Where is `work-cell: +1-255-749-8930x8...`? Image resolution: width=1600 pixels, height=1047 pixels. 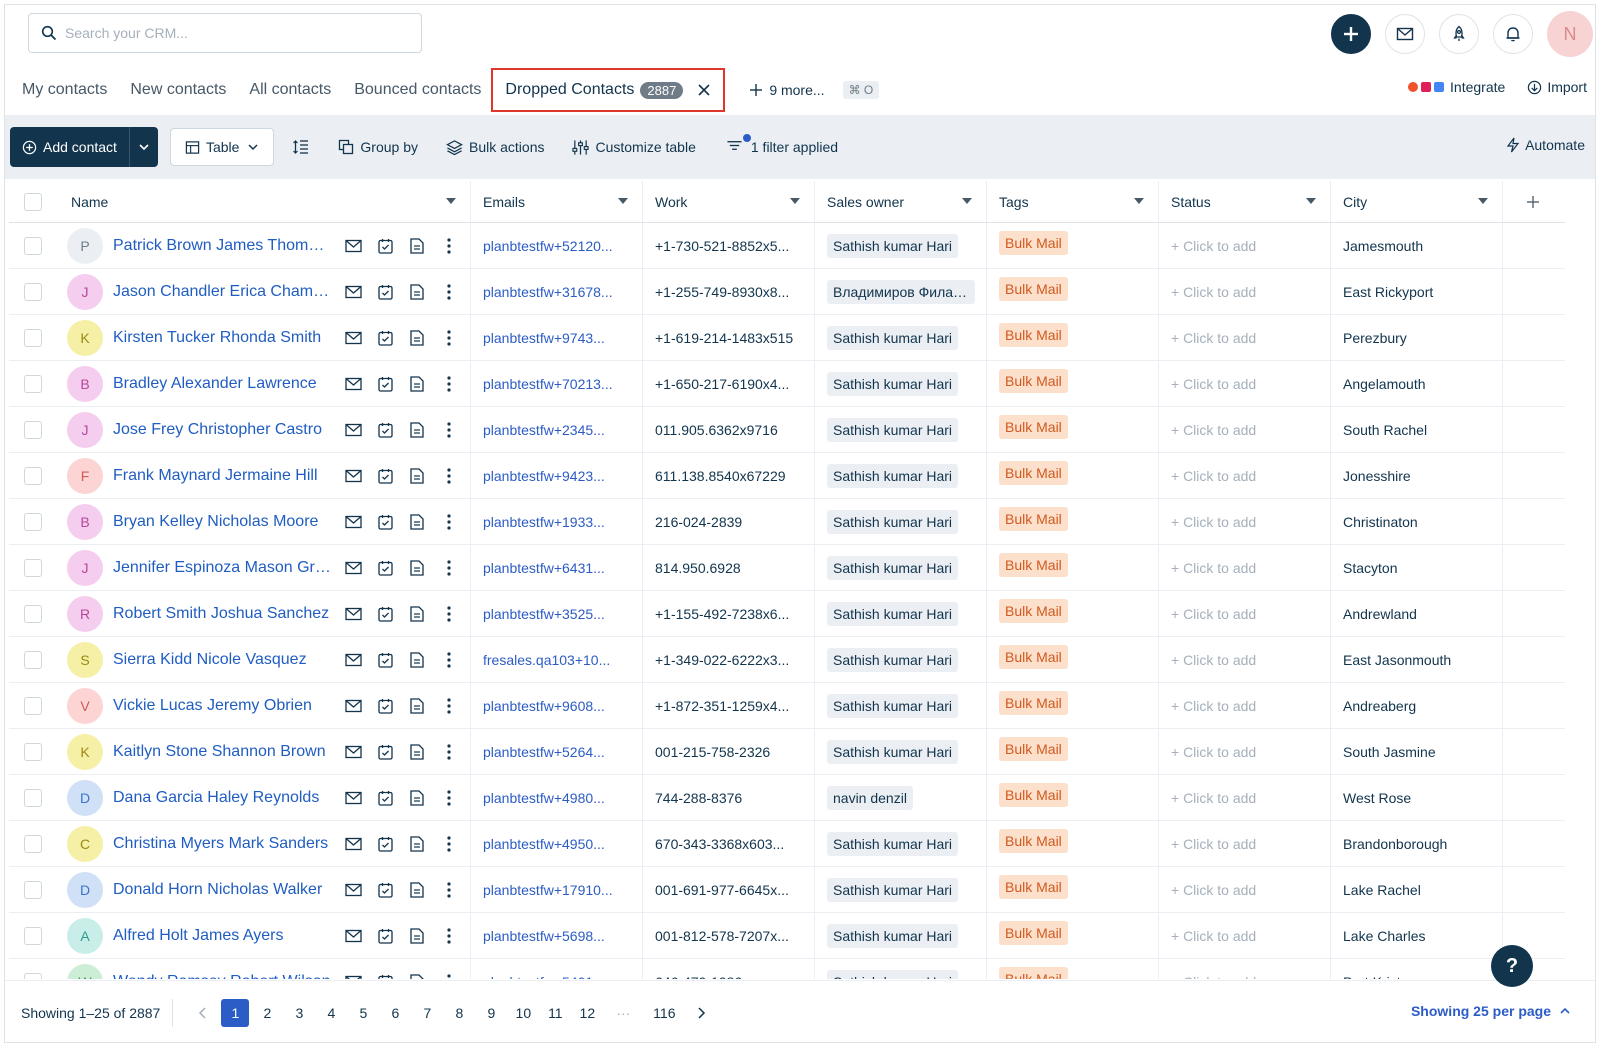
work-cell: +1-255-749-8930x8... is located at coordinates (729, 291).